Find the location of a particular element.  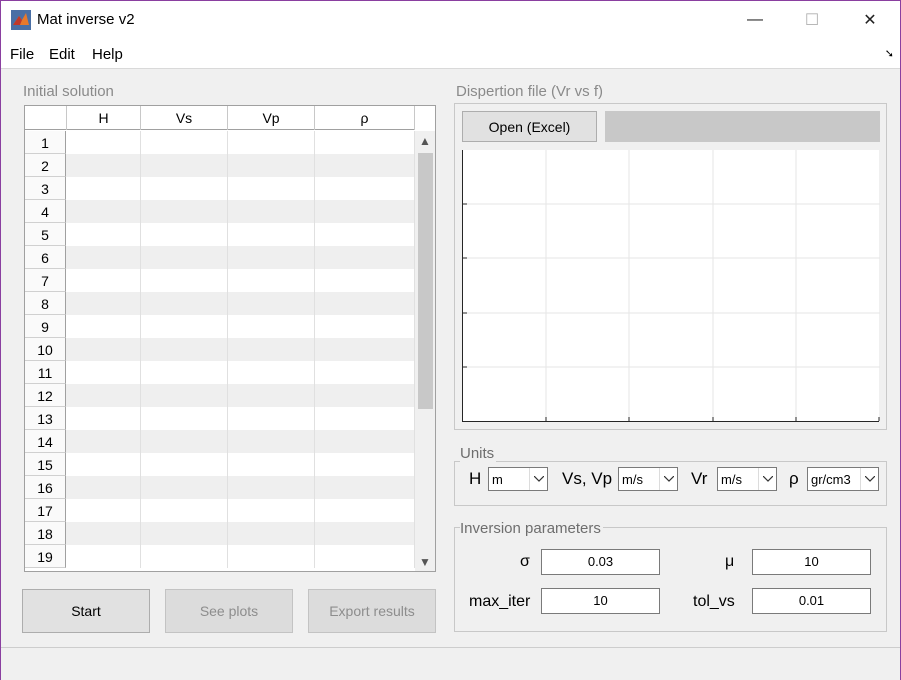

menu-file: File is located at coordinates (22, 54).